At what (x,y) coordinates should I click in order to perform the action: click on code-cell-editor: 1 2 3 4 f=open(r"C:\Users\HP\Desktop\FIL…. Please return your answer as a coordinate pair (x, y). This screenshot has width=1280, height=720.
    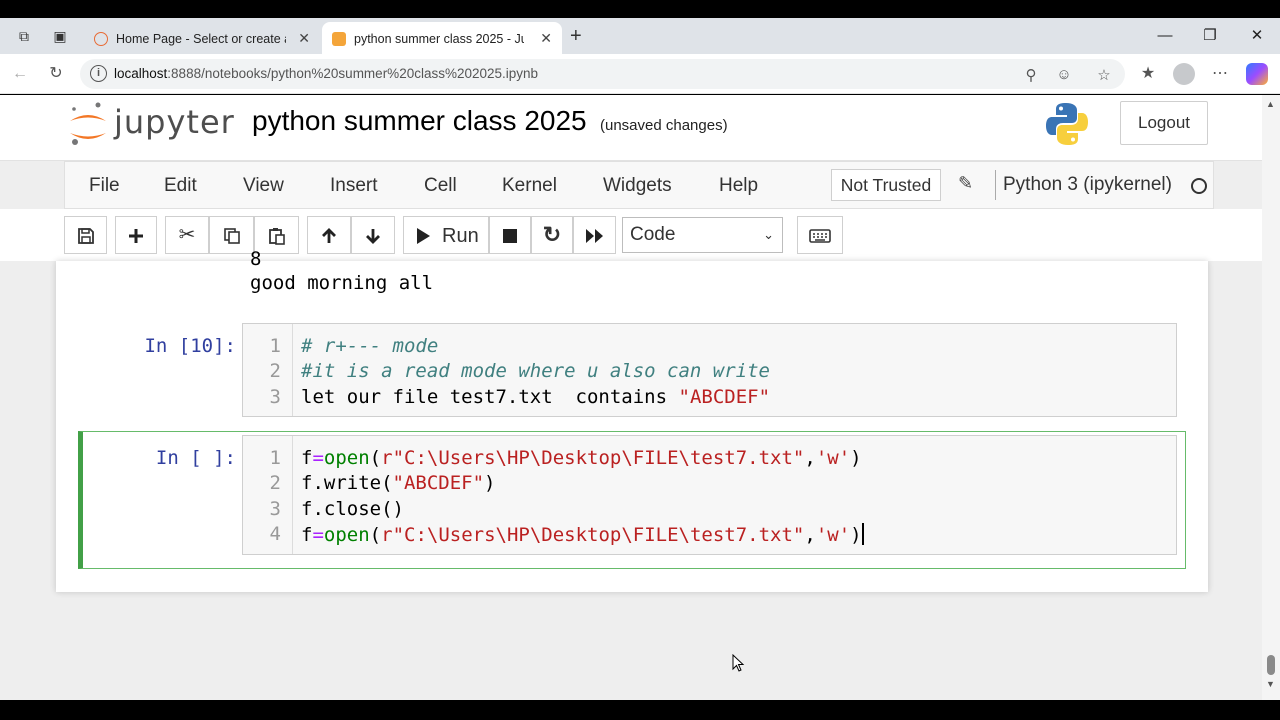
    Looking at the image, I should click on (709, 495).